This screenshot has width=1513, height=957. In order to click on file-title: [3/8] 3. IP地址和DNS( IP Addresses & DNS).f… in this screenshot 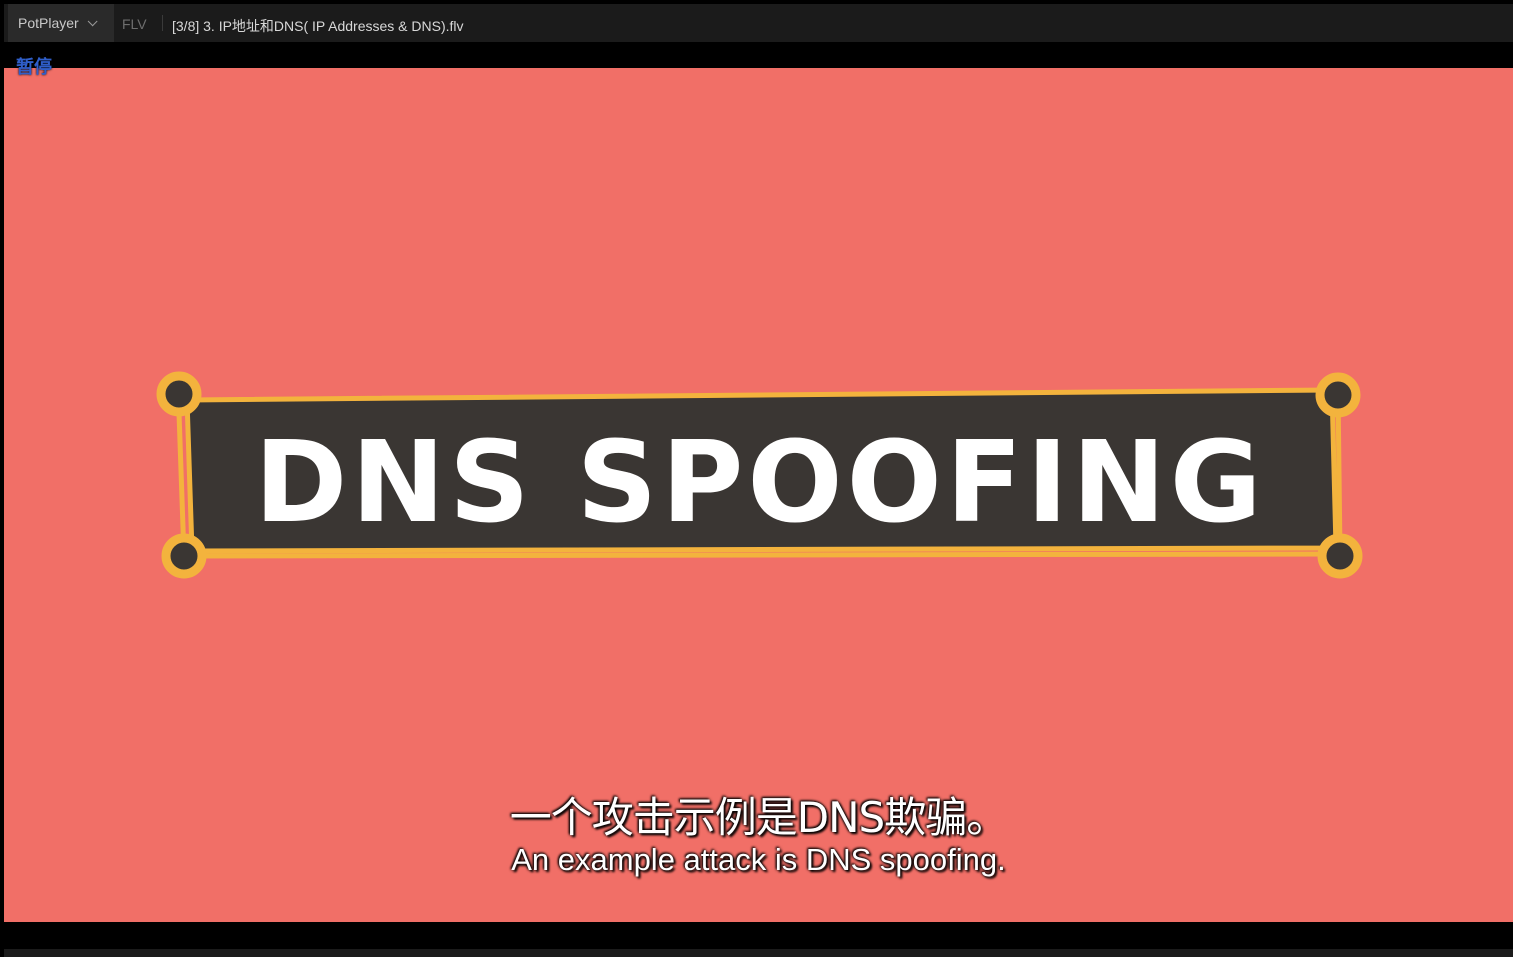, I will do `click(318, 26)`.